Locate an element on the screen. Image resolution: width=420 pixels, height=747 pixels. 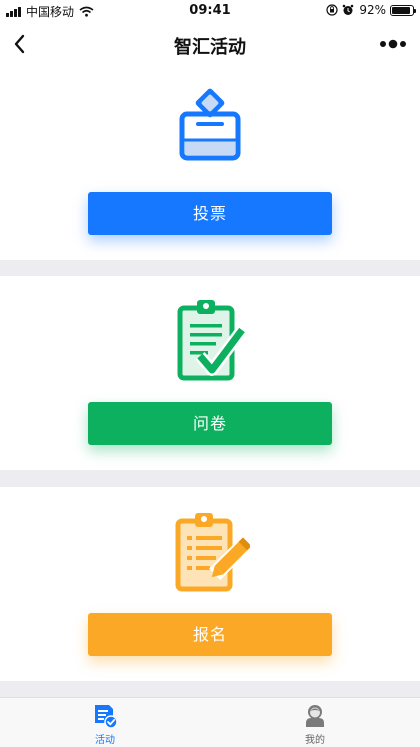
ballot-box-icon is located at coordinates (210, 124).